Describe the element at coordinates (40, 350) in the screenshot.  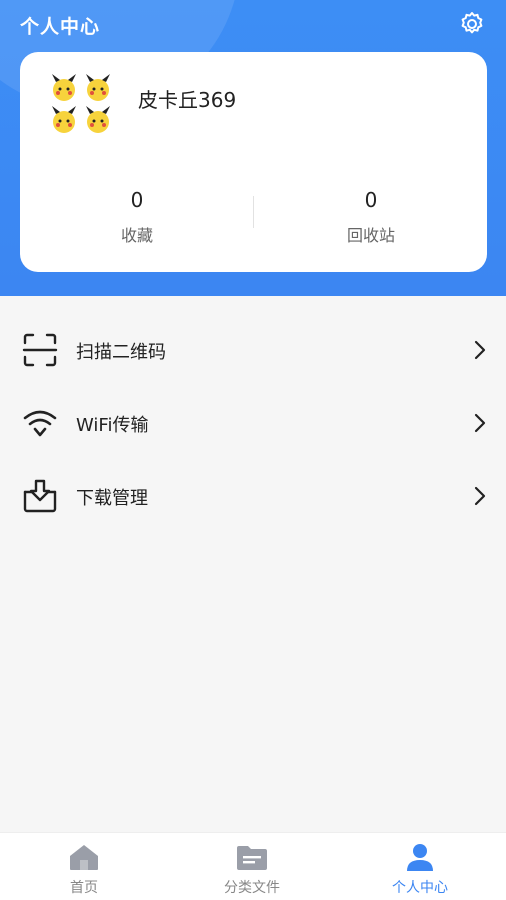
I see `scan-icon` at that location.